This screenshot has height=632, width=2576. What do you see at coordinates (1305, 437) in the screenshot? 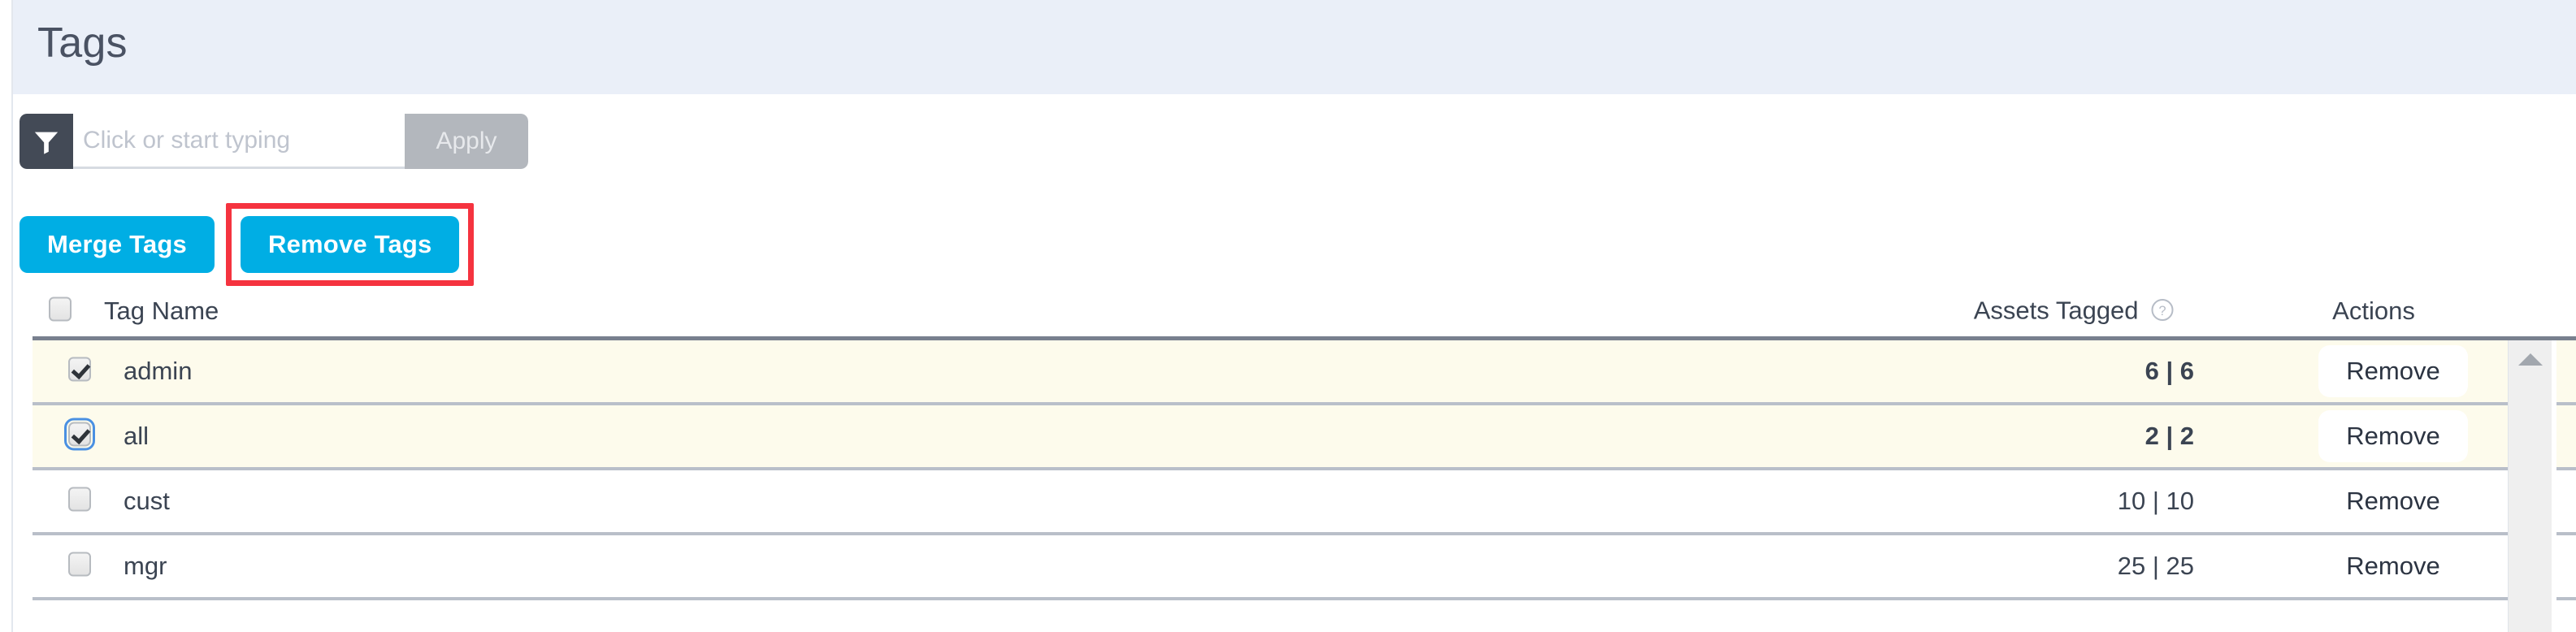
I see `table-row: all 2 | 2 Remove` at bounding box center [1305, 437].